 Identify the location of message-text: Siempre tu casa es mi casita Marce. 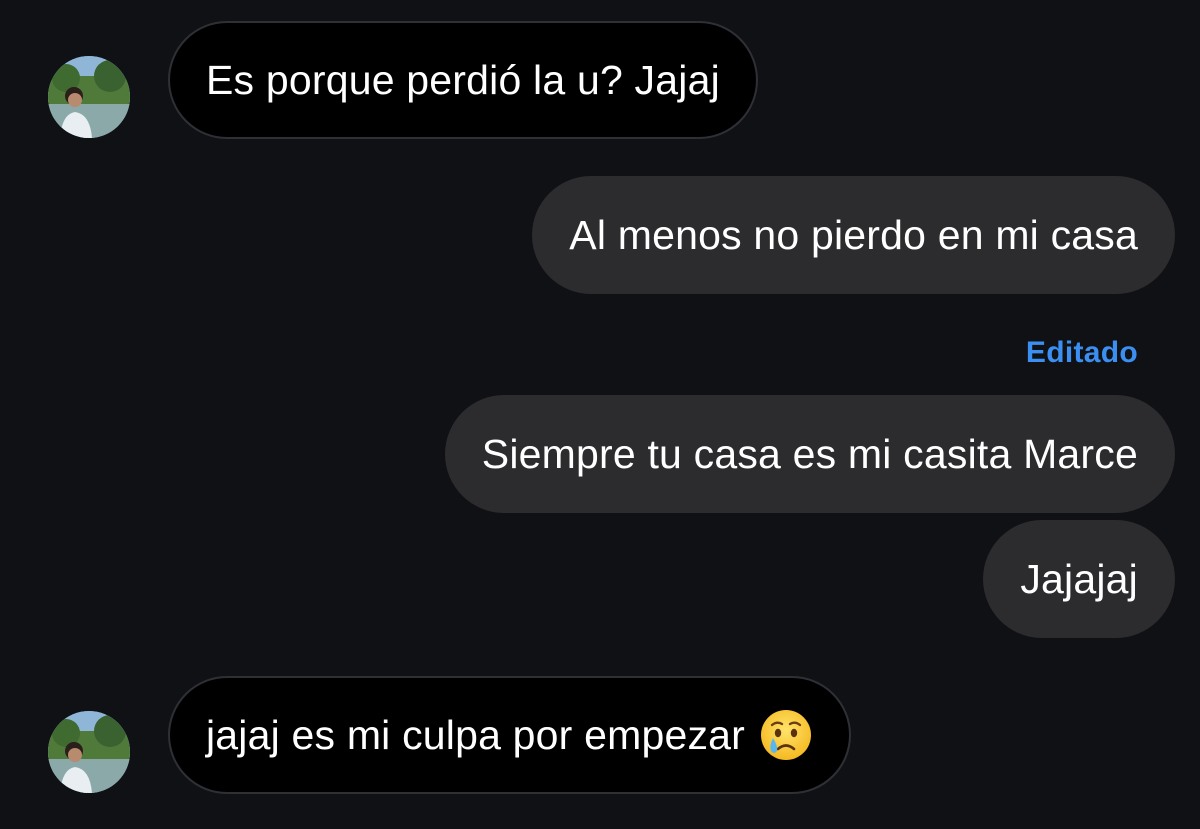
(809, 453).